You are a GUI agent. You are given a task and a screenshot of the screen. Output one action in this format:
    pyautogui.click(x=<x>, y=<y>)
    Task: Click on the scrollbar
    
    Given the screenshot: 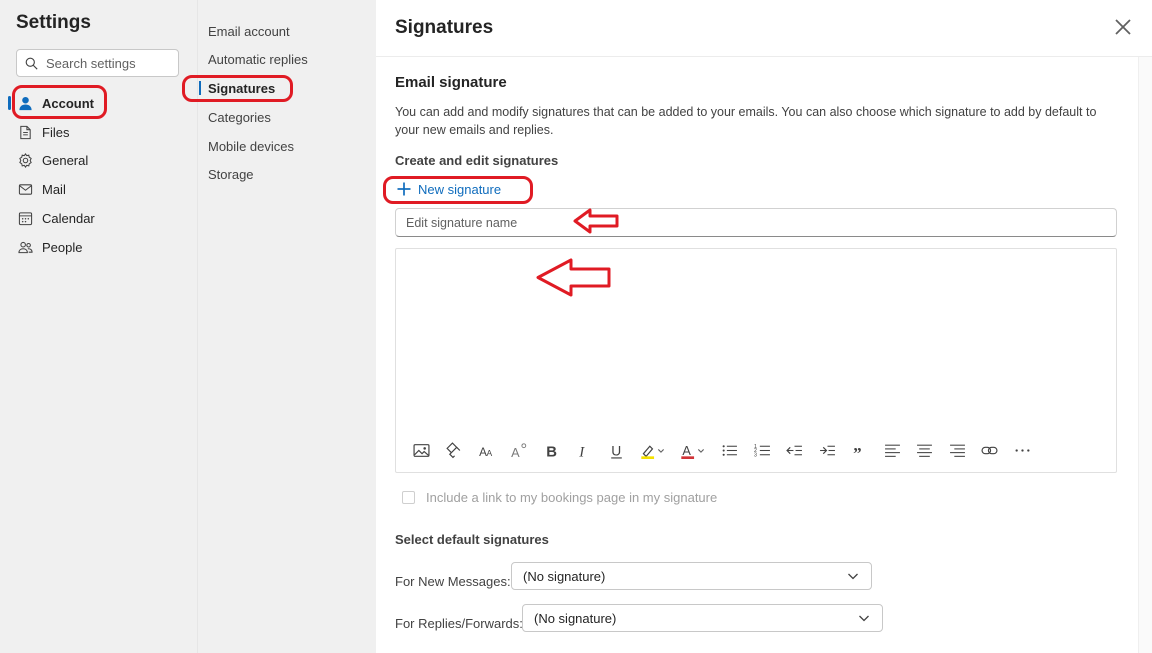 What is the action you would take?
    pyautogui.click(x=1145, y=355)
    